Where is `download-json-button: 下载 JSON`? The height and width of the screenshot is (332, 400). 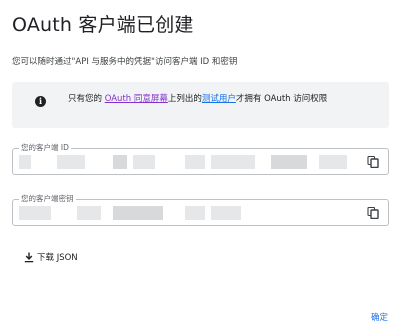 download-json-button: 下载 JSON is located at coordinates (51, 257).